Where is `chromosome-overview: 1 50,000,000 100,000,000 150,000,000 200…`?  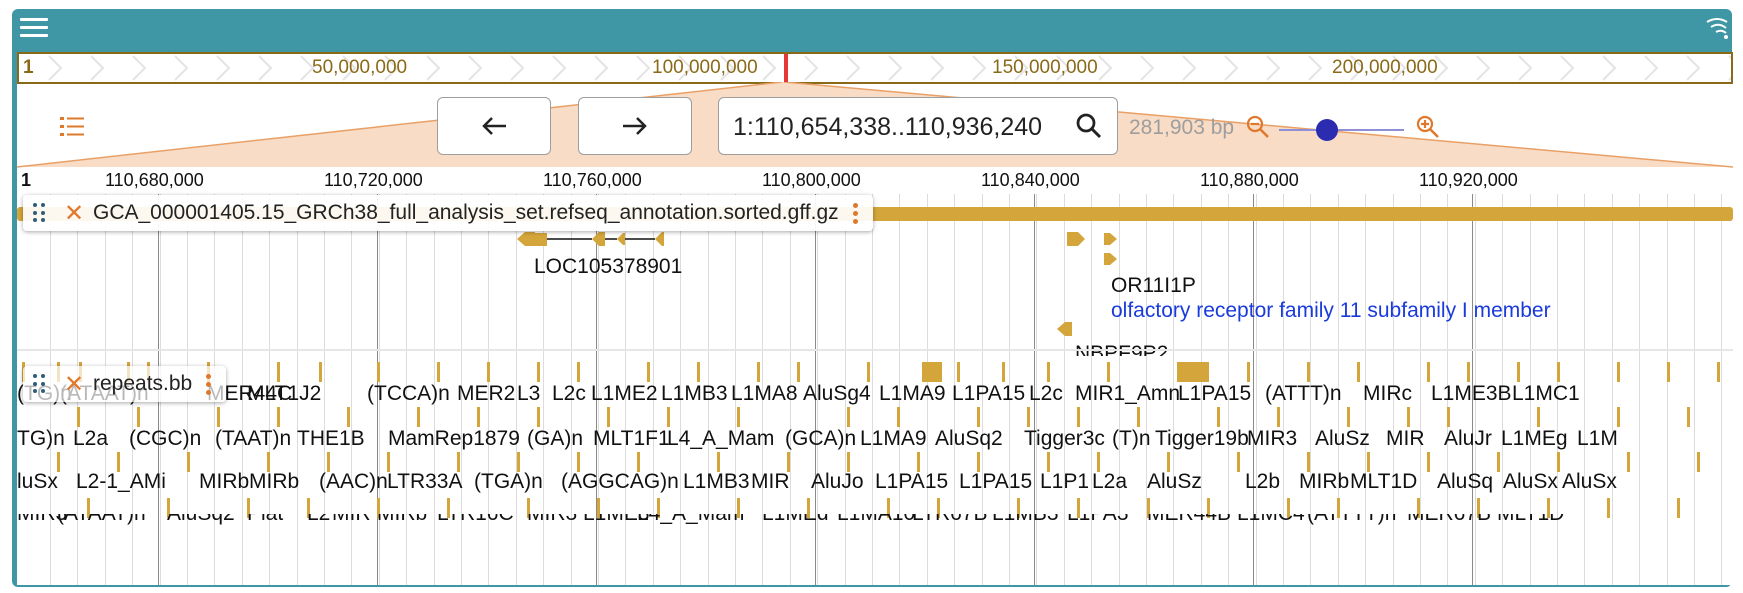 chromosome-overview: 1 50,000,000 100,000,000 150,000,000 200… is located at coordinates (875, 68).